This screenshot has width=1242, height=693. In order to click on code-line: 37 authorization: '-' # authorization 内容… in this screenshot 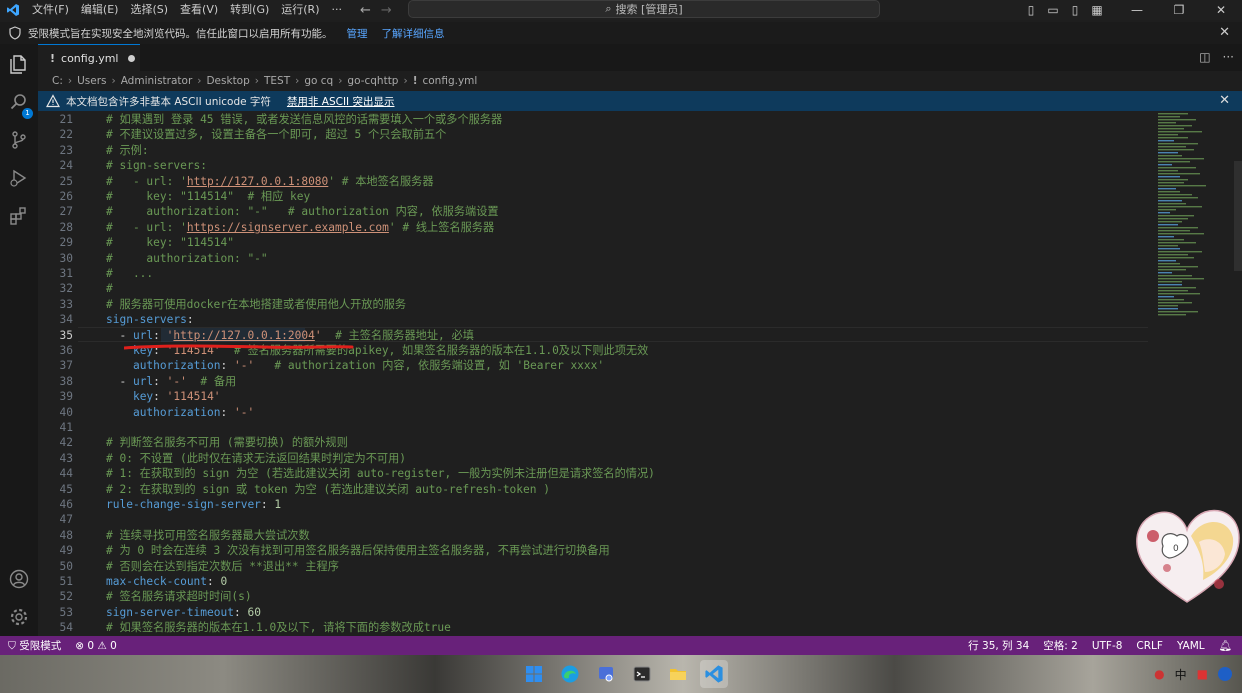, I will do `click(593, 365)`.